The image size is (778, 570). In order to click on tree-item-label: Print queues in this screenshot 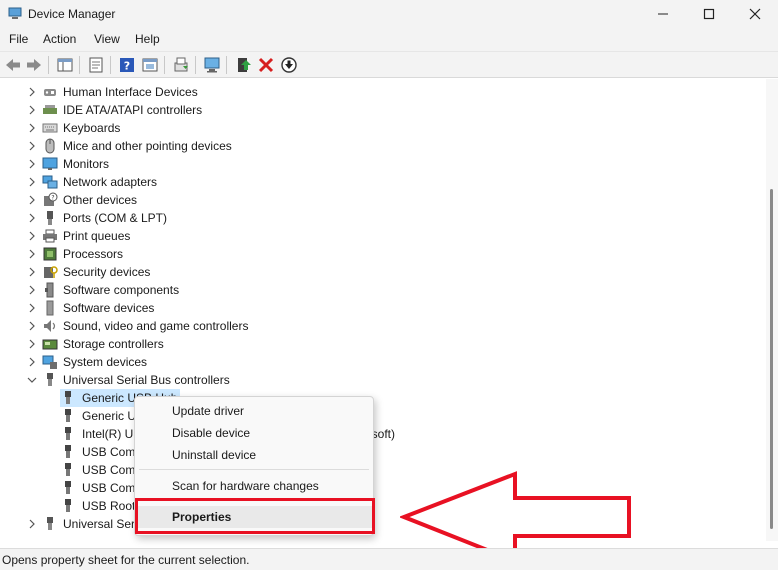, I will do `click(97, 236)`.